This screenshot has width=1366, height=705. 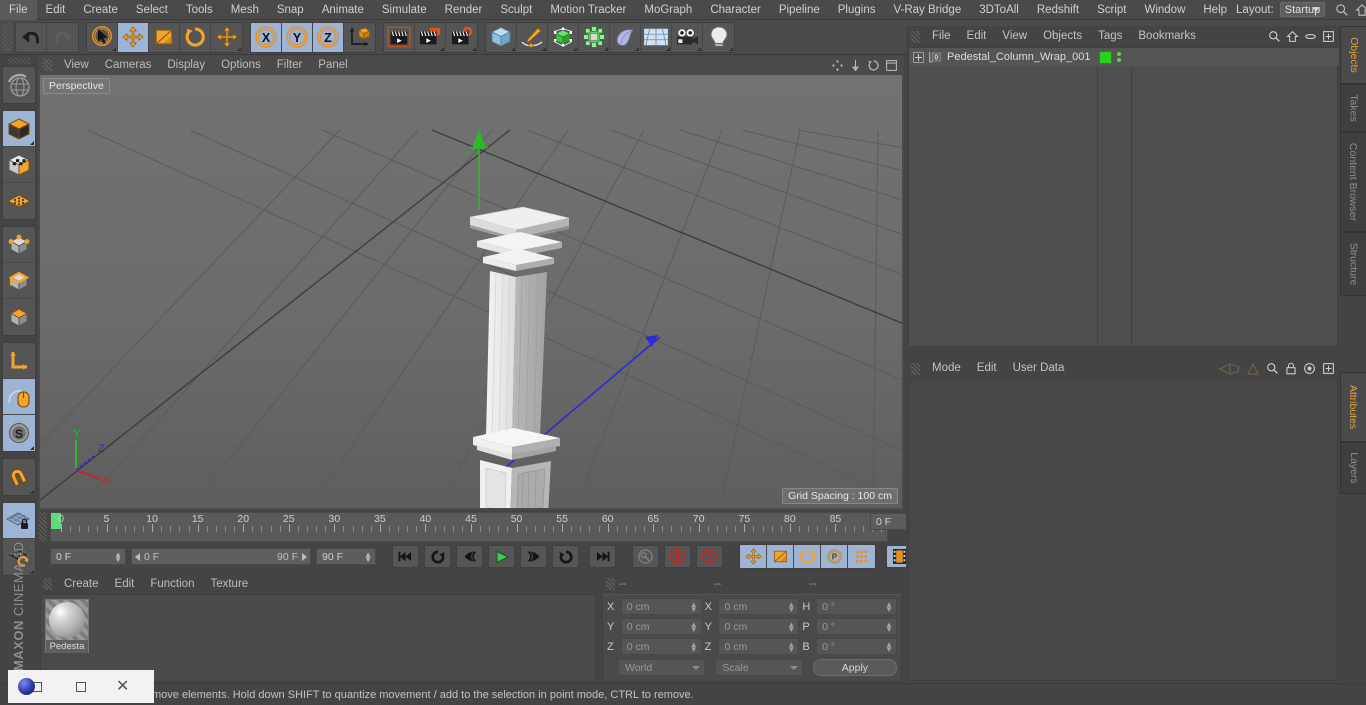 I want to click on texture-mode-tool, so click(x=19, y=165).